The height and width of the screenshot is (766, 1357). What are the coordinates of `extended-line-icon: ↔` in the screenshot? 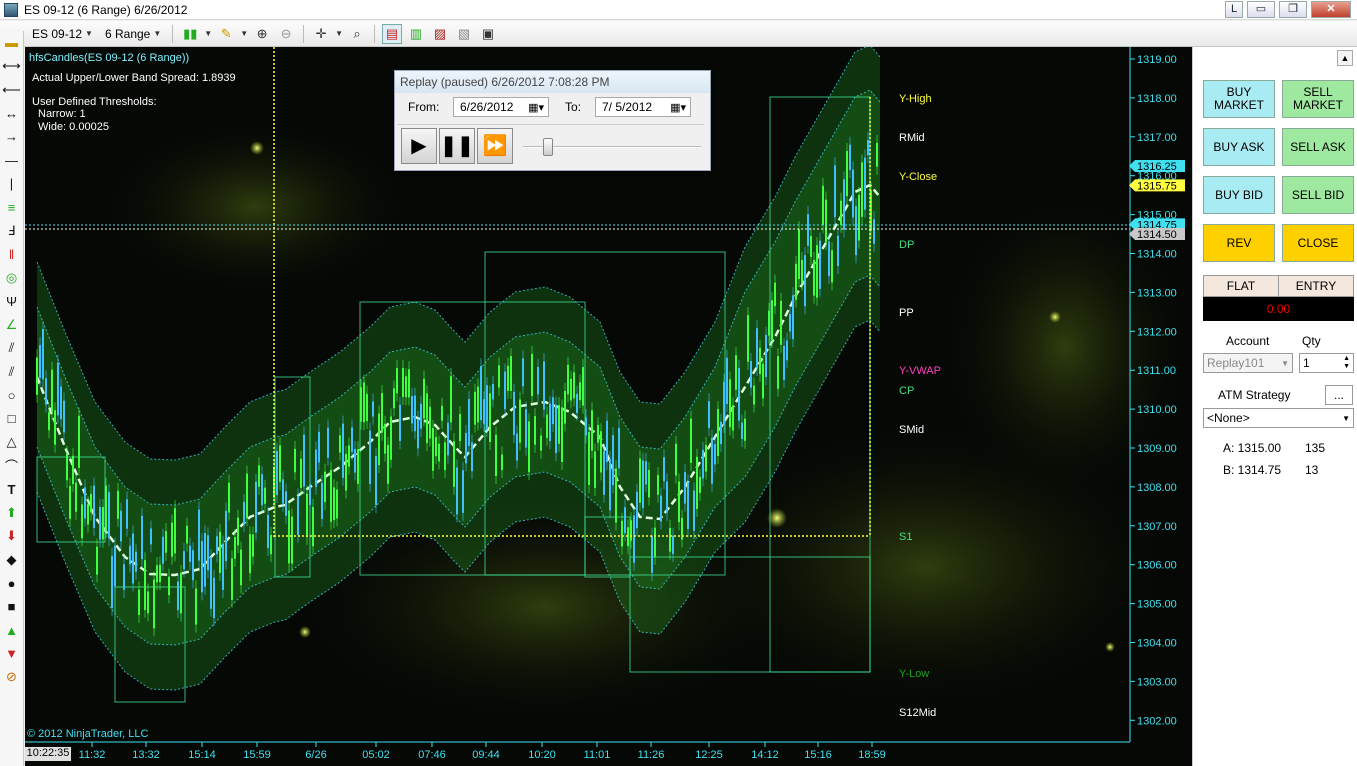 It's located at (12, 114).